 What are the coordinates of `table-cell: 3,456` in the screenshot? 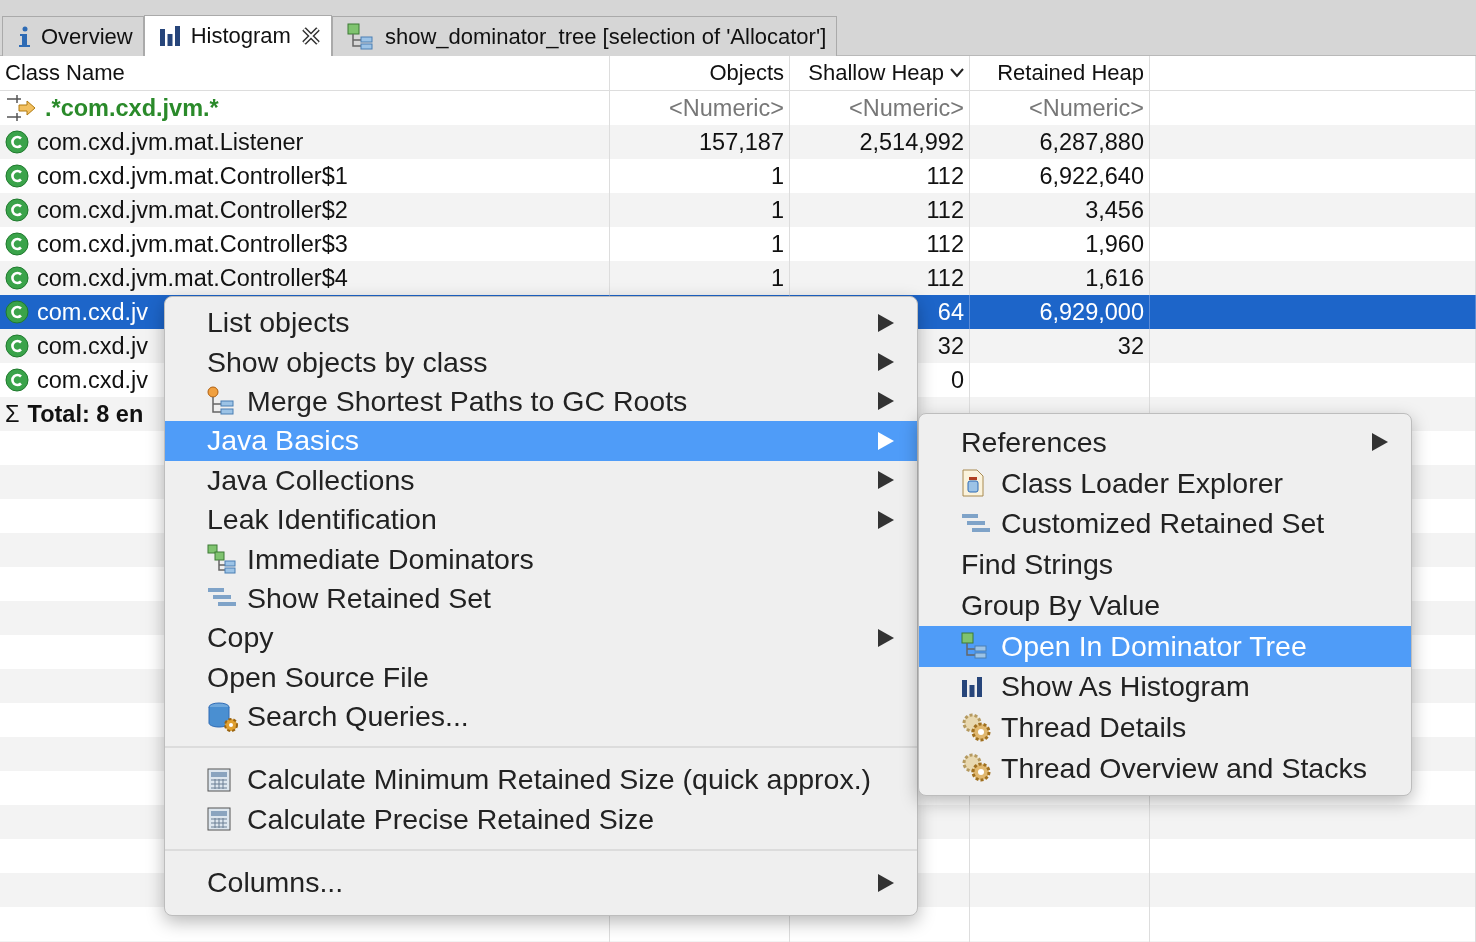 It's located at (1114, 210).